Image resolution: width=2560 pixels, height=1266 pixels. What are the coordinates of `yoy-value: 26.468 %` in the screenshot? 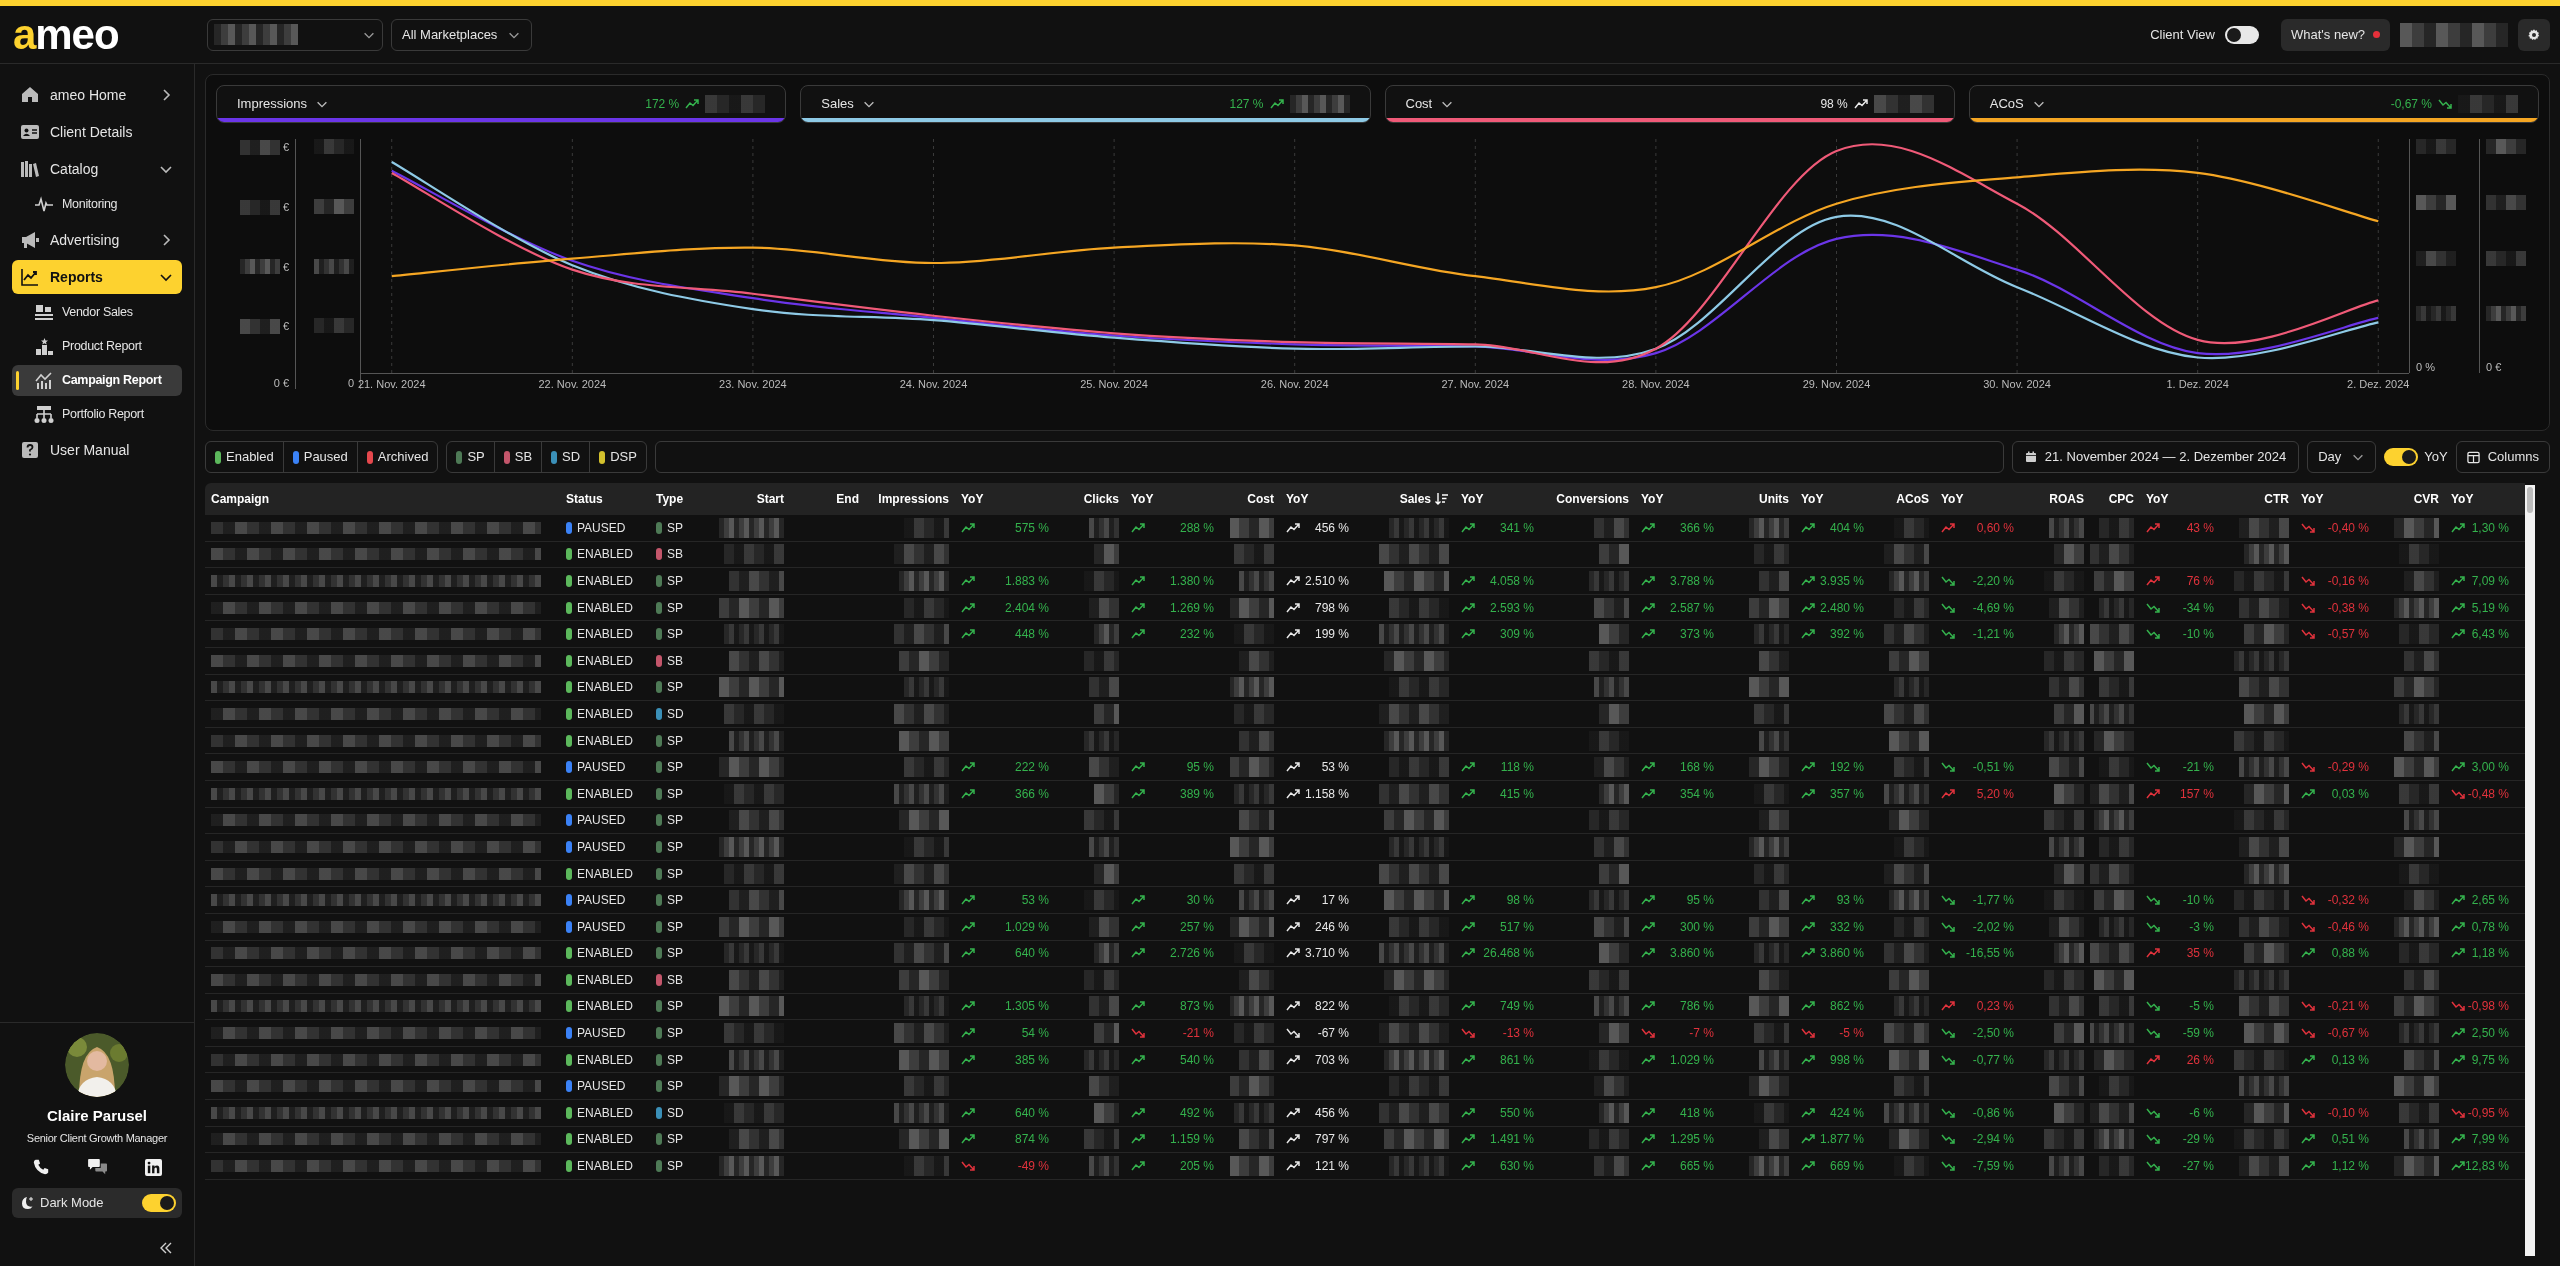 It's located at (1508, 954).